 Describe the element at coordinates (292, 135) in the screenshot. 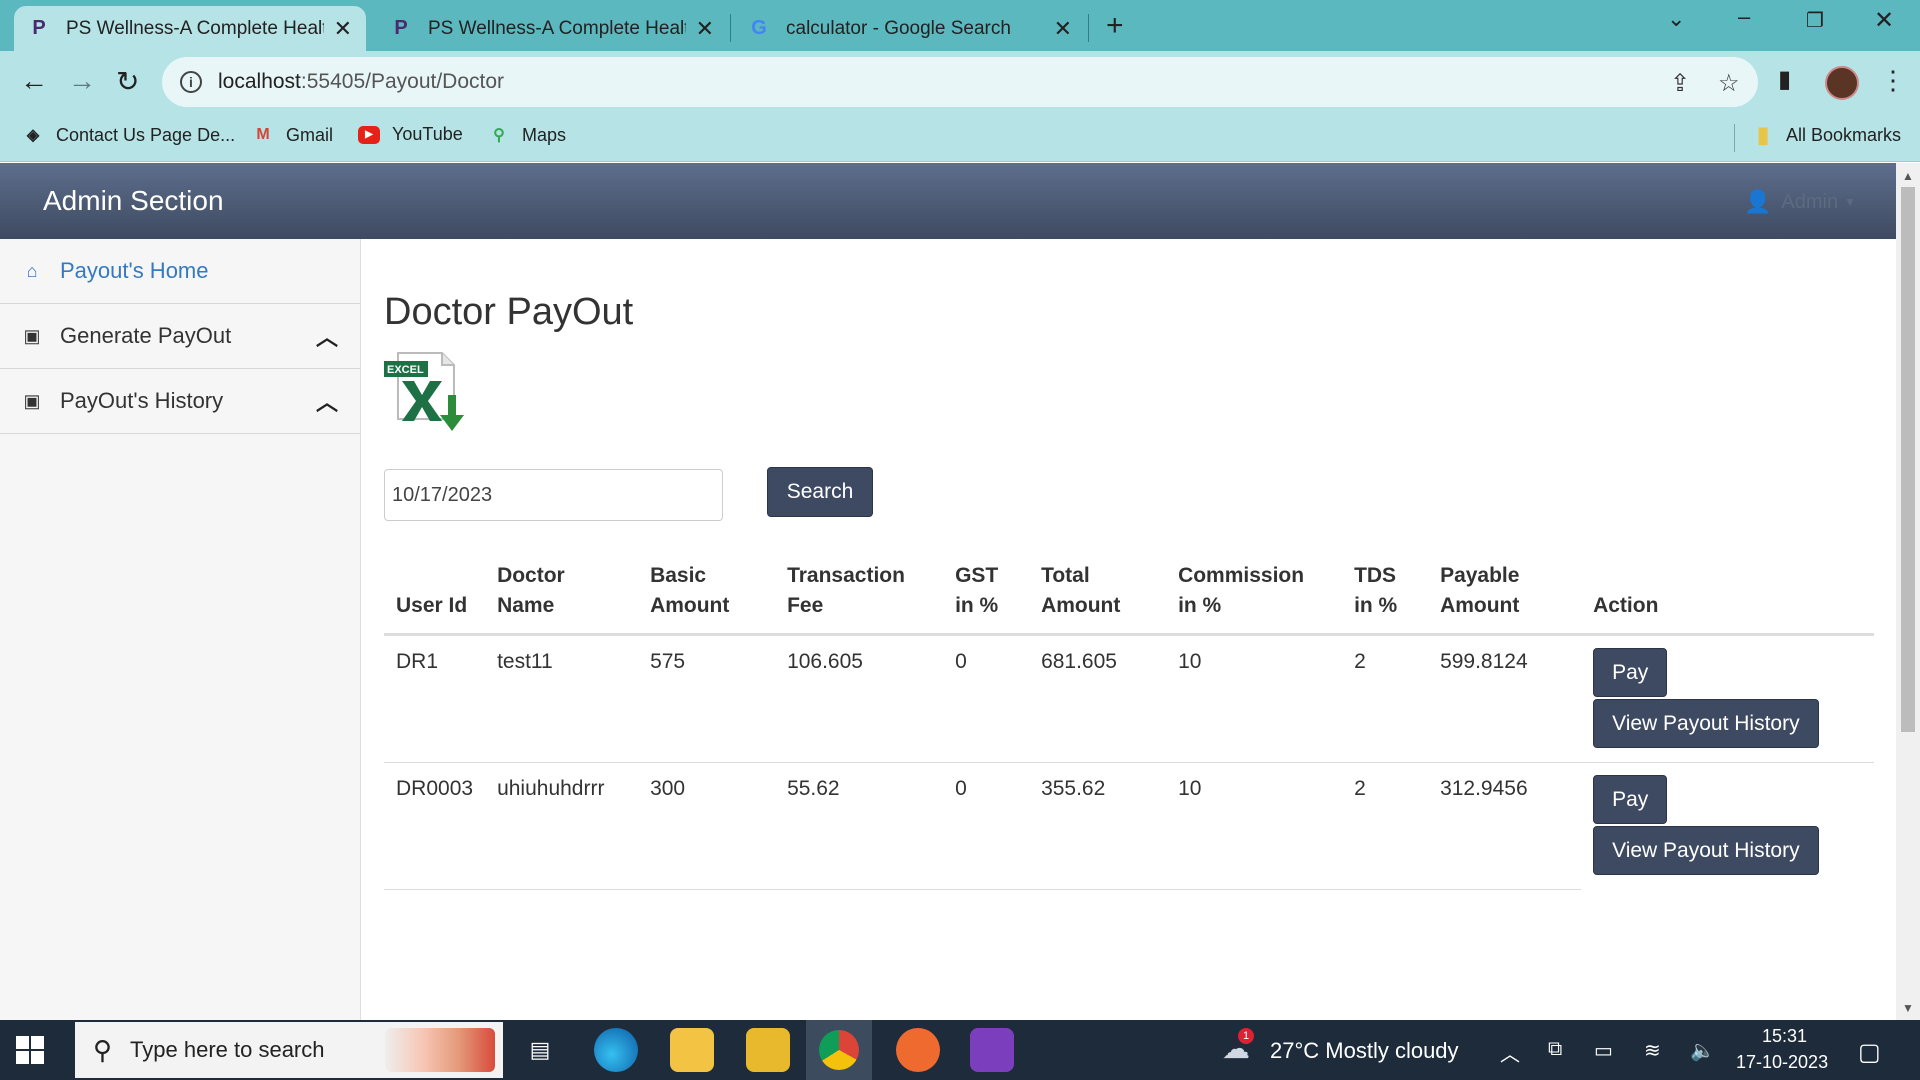

I see `bookmark-gmail: M Gmail` at that location.